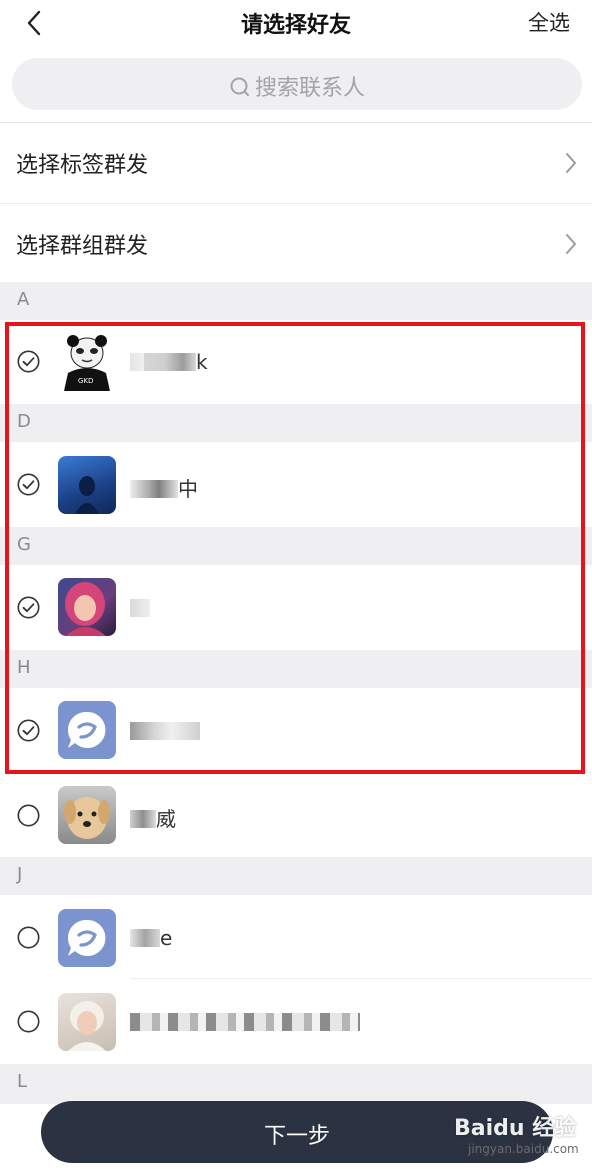 The height and width of the screenshot is (1171, 592). Describe the element at coordinates (296, 1084) in the screenshot. I see `section-header-l: L` at that location.